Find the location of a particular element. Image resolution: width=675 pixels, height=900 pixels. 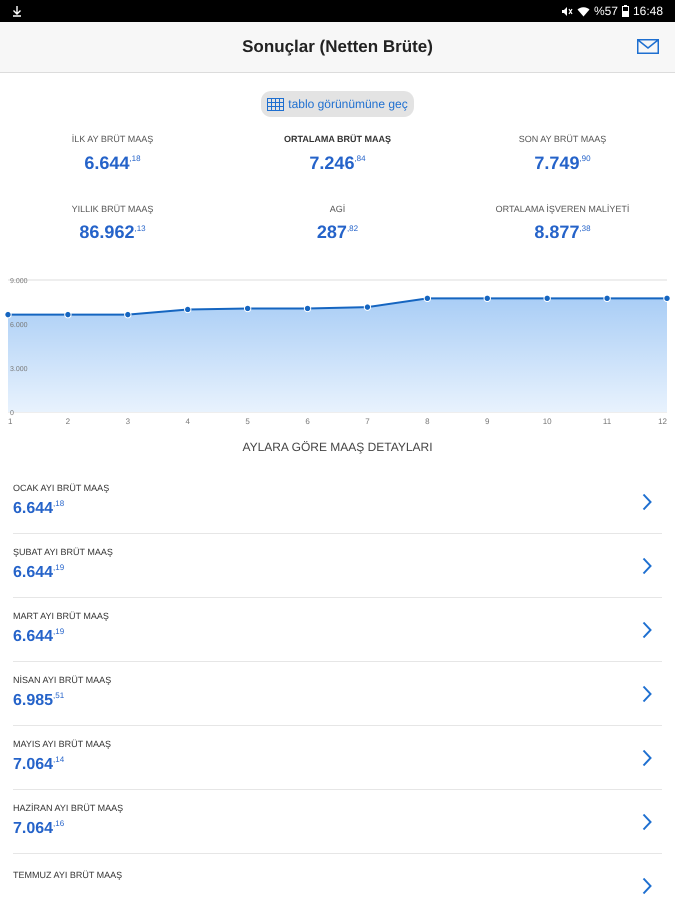

mail-icon is located at coordinates (648, 46).